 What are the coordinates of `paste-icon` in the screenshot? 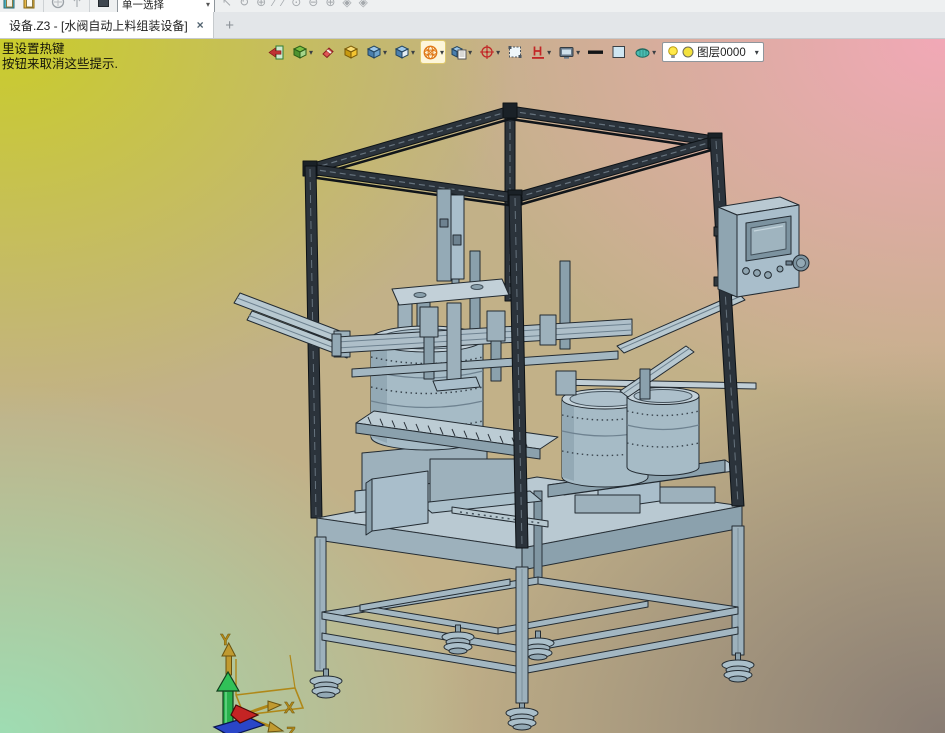 It's located at (9, 5).